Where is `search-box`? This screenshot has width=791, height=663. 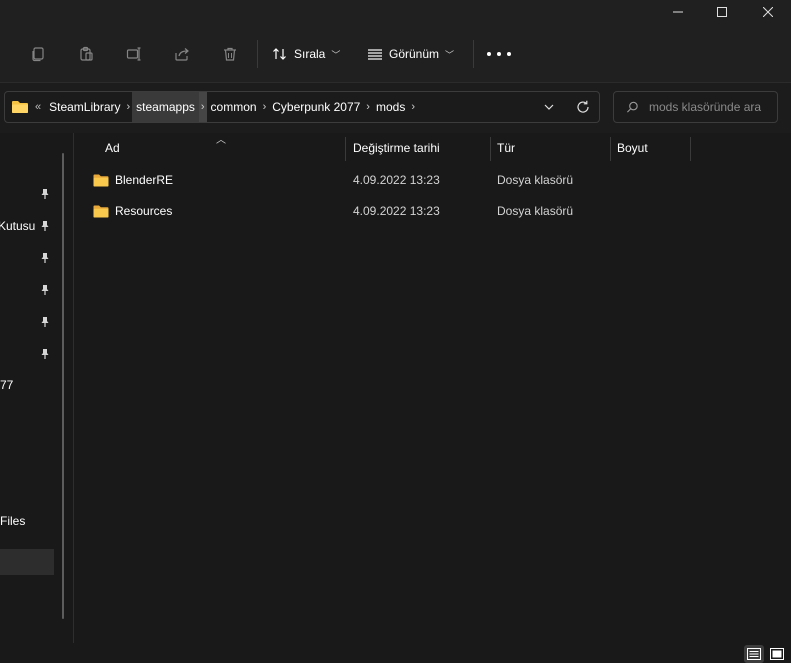
search-box is located at coordinates (695, 107).